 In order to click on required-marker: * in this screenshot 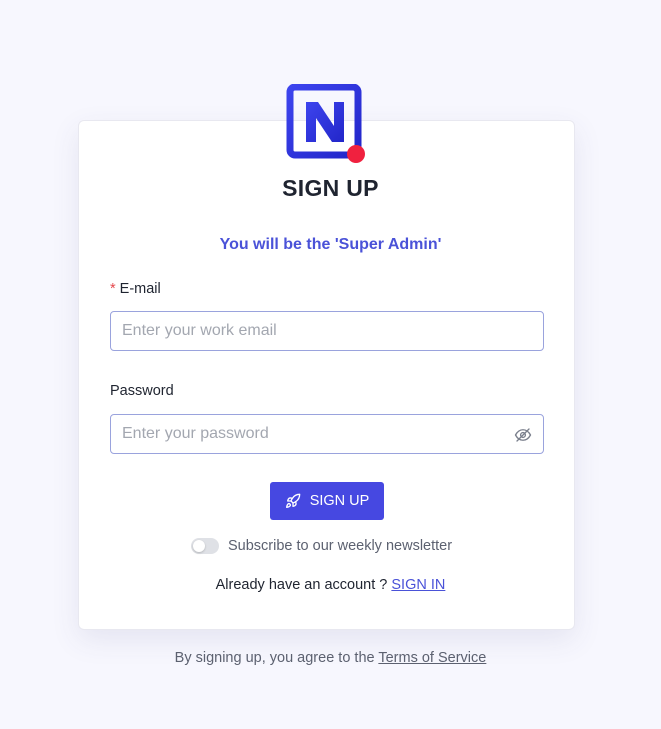, I will do `click(113, 289)`.